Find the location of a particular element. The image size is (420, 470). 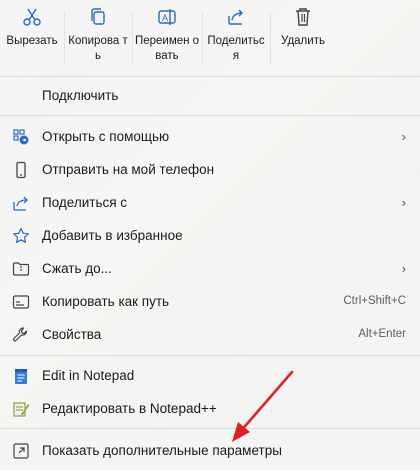

share-label: Поделитьс я is located at coordinates (236, 48).